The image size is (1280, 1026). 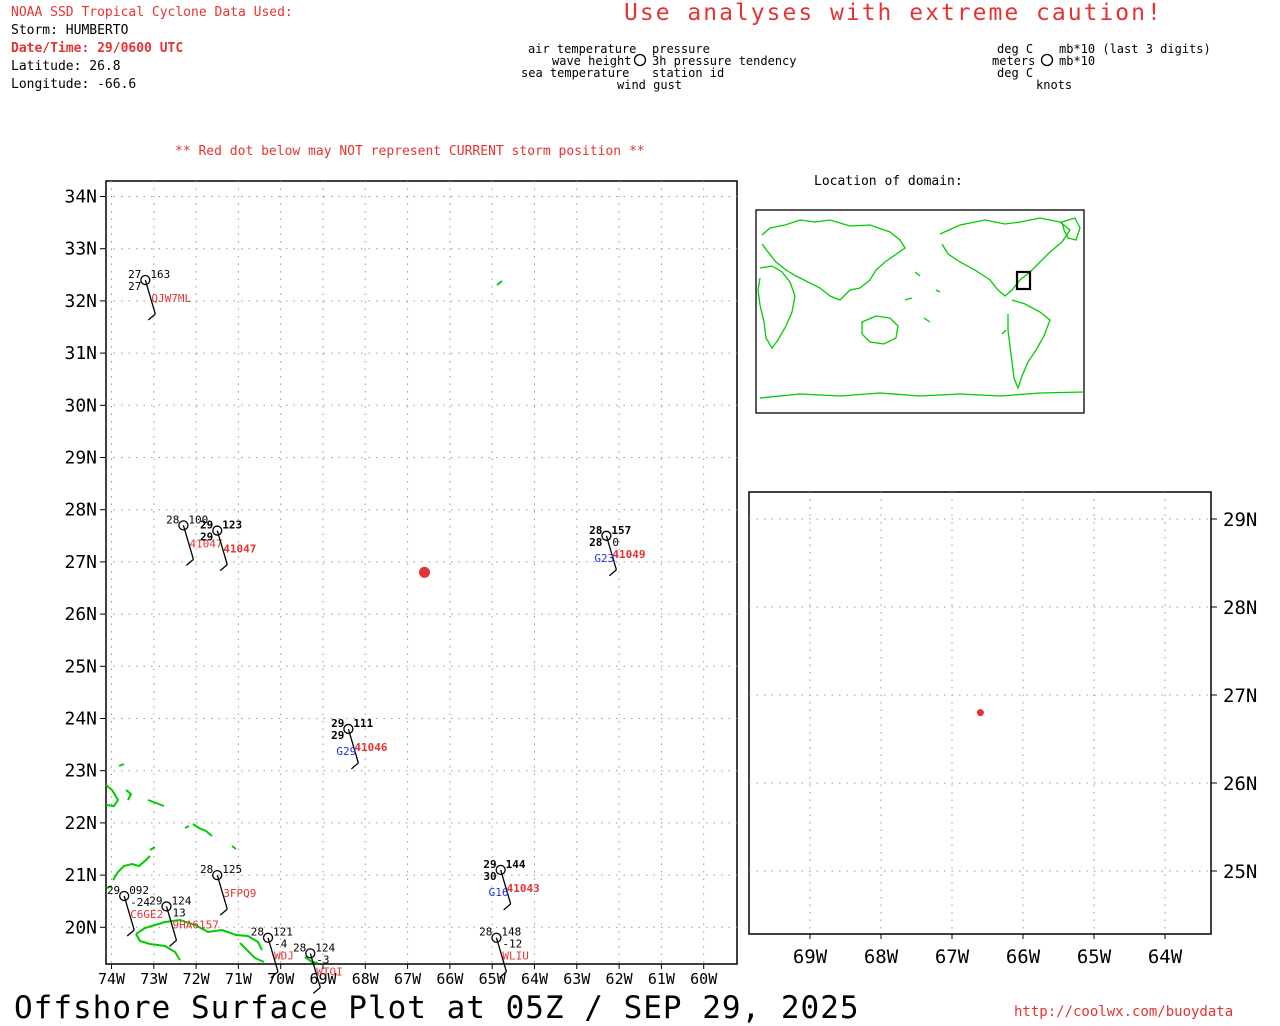 I want to click on zoom-lat-tick-label: 26N, so click(x=1240, y=784).